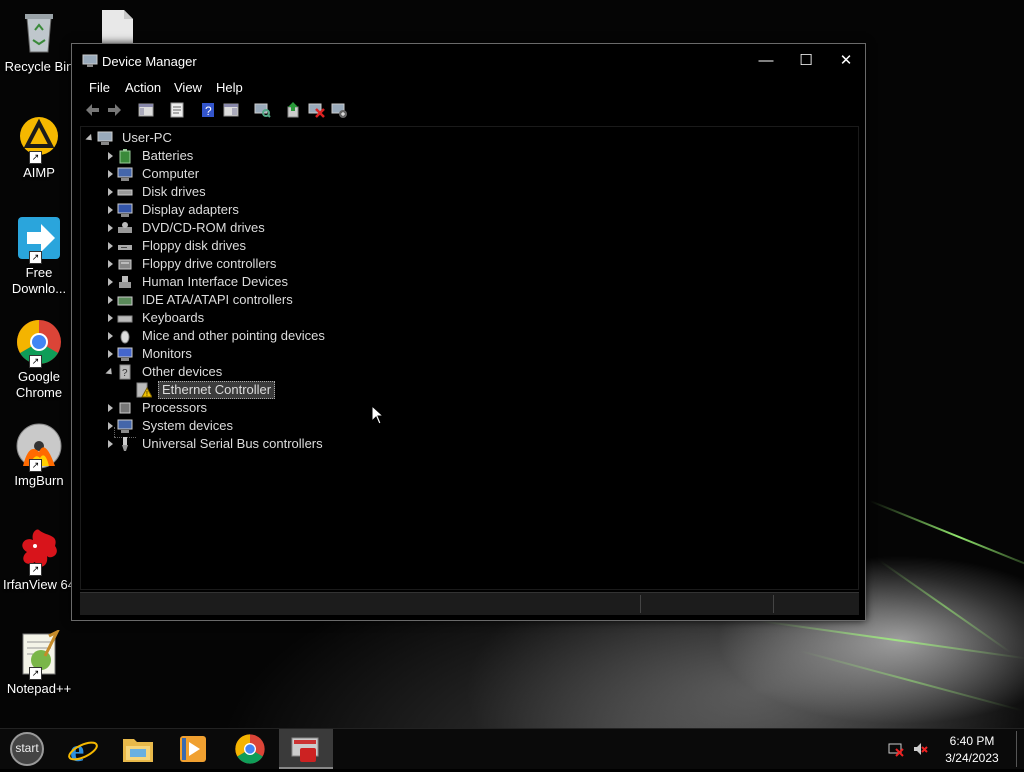  Describe the element at coordinates (99, 87) in the screenshot. I see `menu-file: File` at that location.